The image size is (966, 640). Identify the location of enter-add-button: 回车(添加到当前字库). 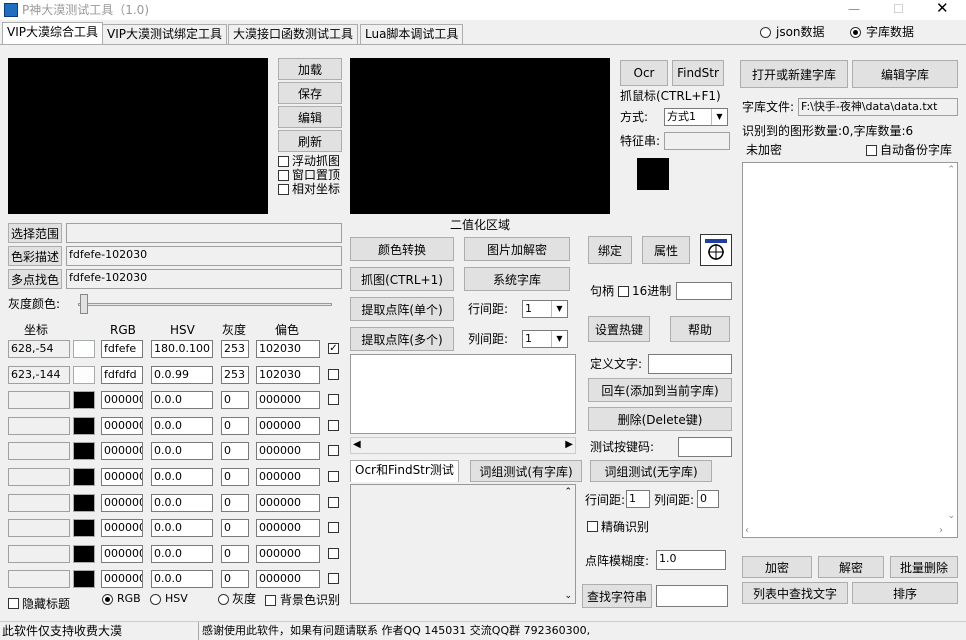
(660, 390).